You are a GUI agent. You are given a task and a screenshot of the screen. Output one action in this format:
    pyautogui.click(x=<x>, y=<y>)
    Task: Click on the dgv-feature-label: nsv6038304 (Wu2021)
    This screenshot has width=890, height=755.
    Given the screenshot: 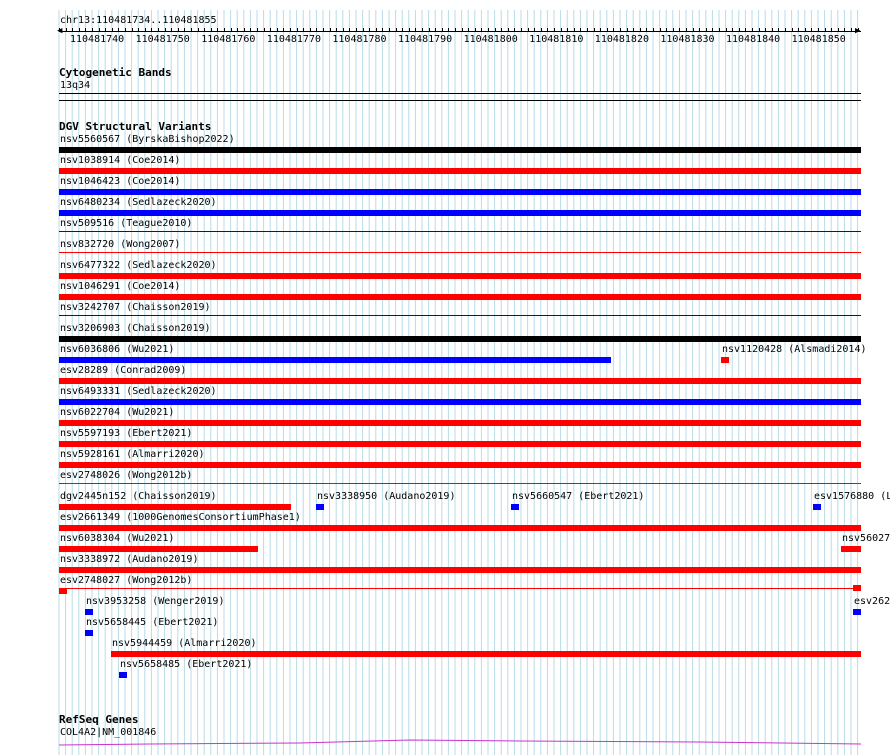 What is the action you would take?
    pyautogui.click(x=117, y=539)
    